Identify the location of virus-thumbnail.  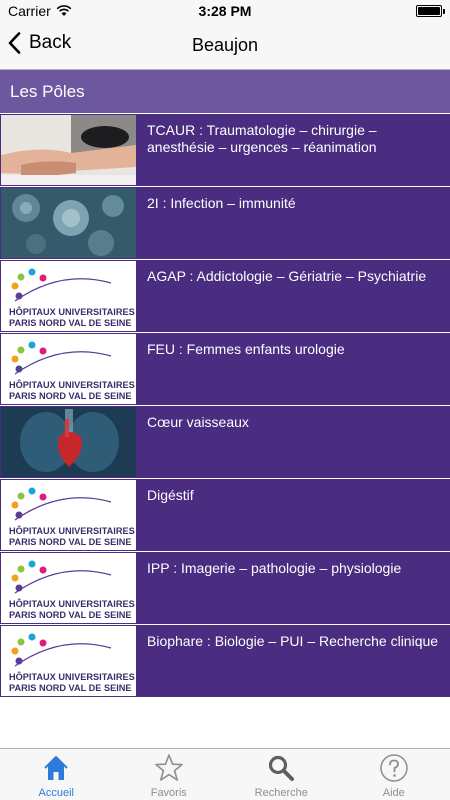
(68, 223).